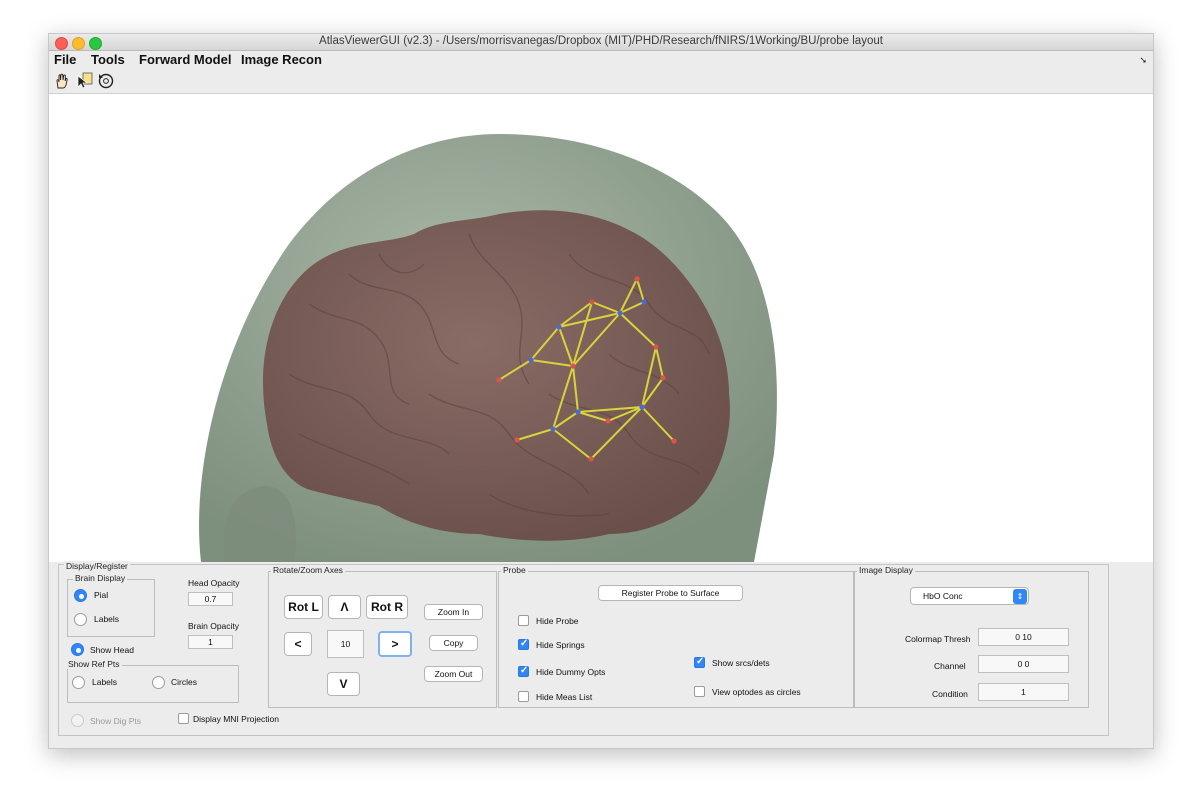 The width and height of the screenshot is (1200, 811). Describe the element at coordinates (158, 682) in the screenshot. I see `ref-circles-radio` at that location.